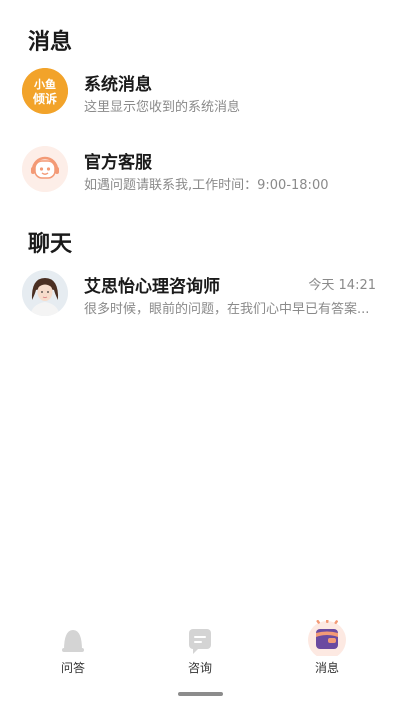  I want to click on headset-robot-icon, so click(45, 169).